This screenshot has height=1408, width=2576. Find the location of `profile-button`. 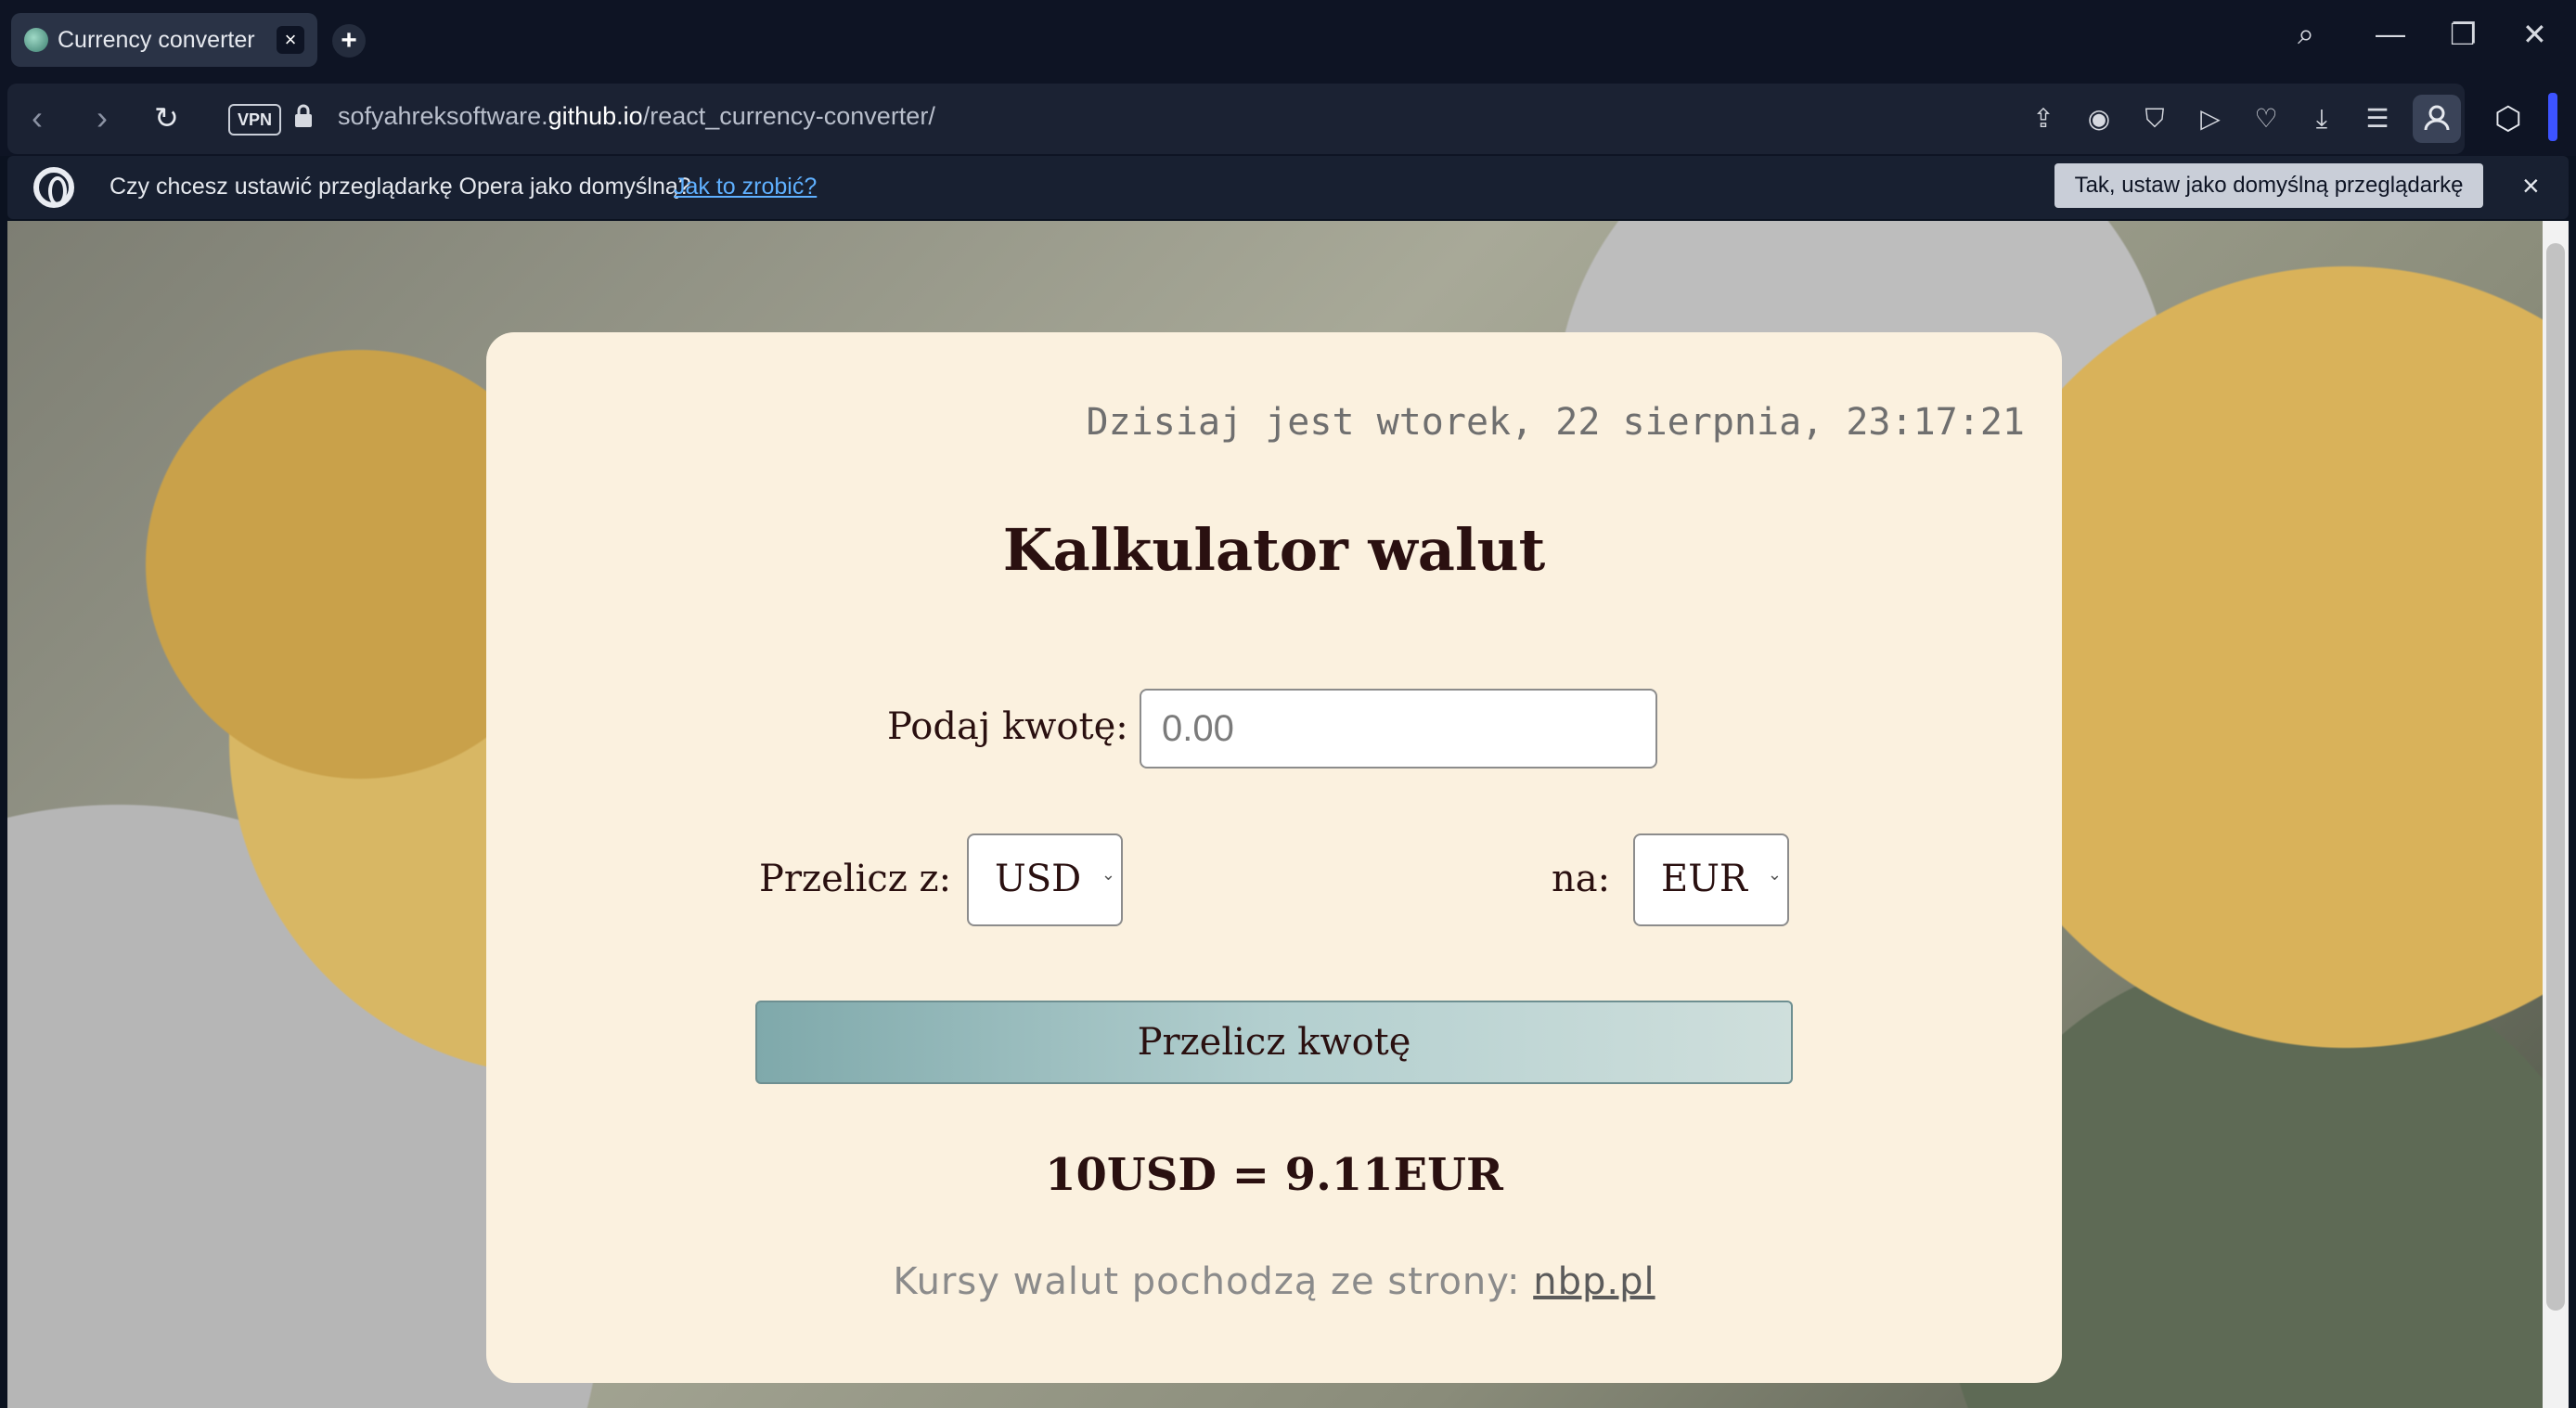

profile-button is located at coordinates (2437, 119).